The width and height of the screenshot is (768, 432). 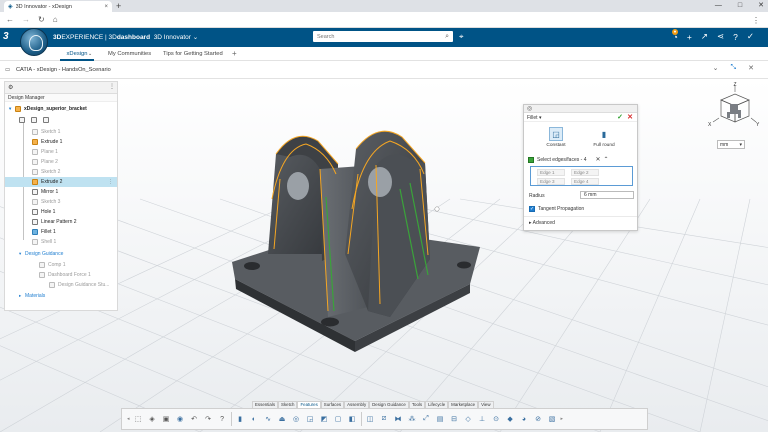 What do you see at coordinates (389, 404) in the screenshot?
I see `tab-design-guidance: Design Guidance` at bounding box center [389, 404].